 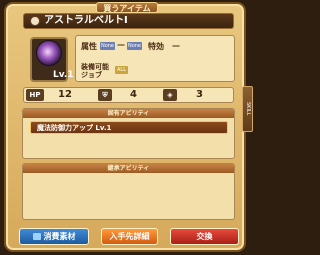 I want to click on materials-button: 消費素材, so click(x=54, y=236).